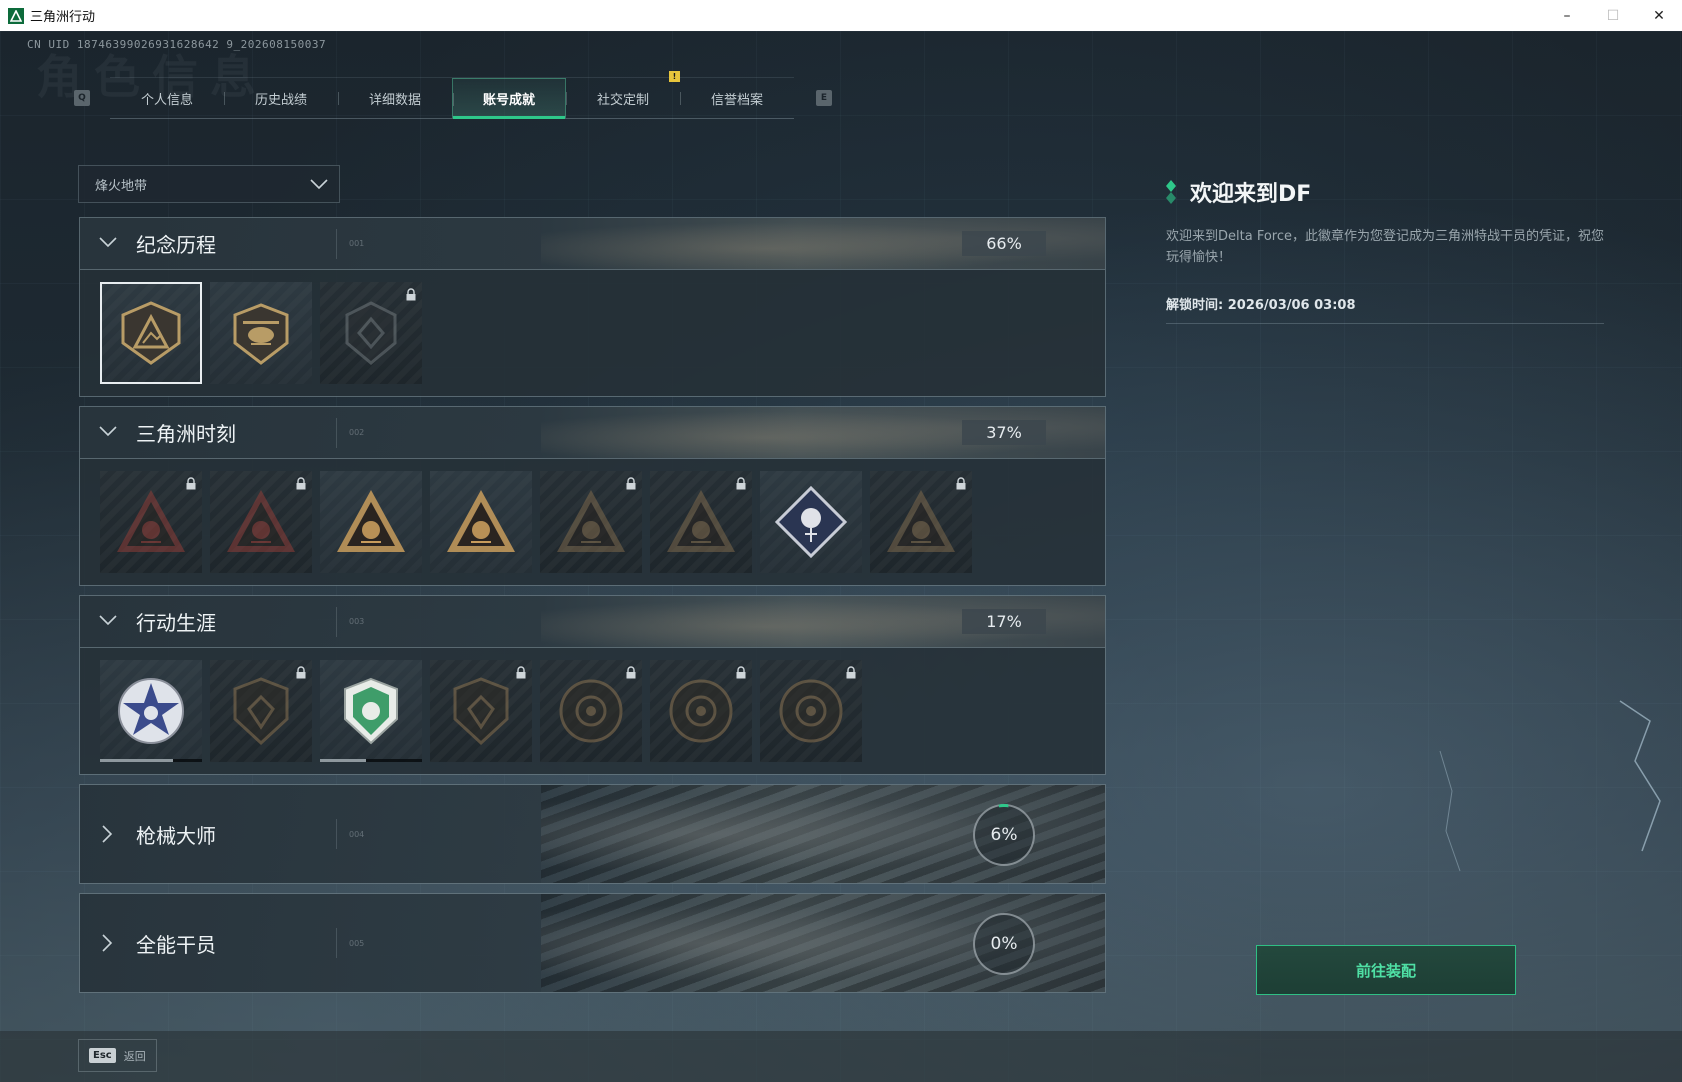 The height and width of the screenshot is (1082, 1682). What do you see at coordinates (350, 432) in the screenshot?
I see `section-code: 002` at bounding box center [350, 432].